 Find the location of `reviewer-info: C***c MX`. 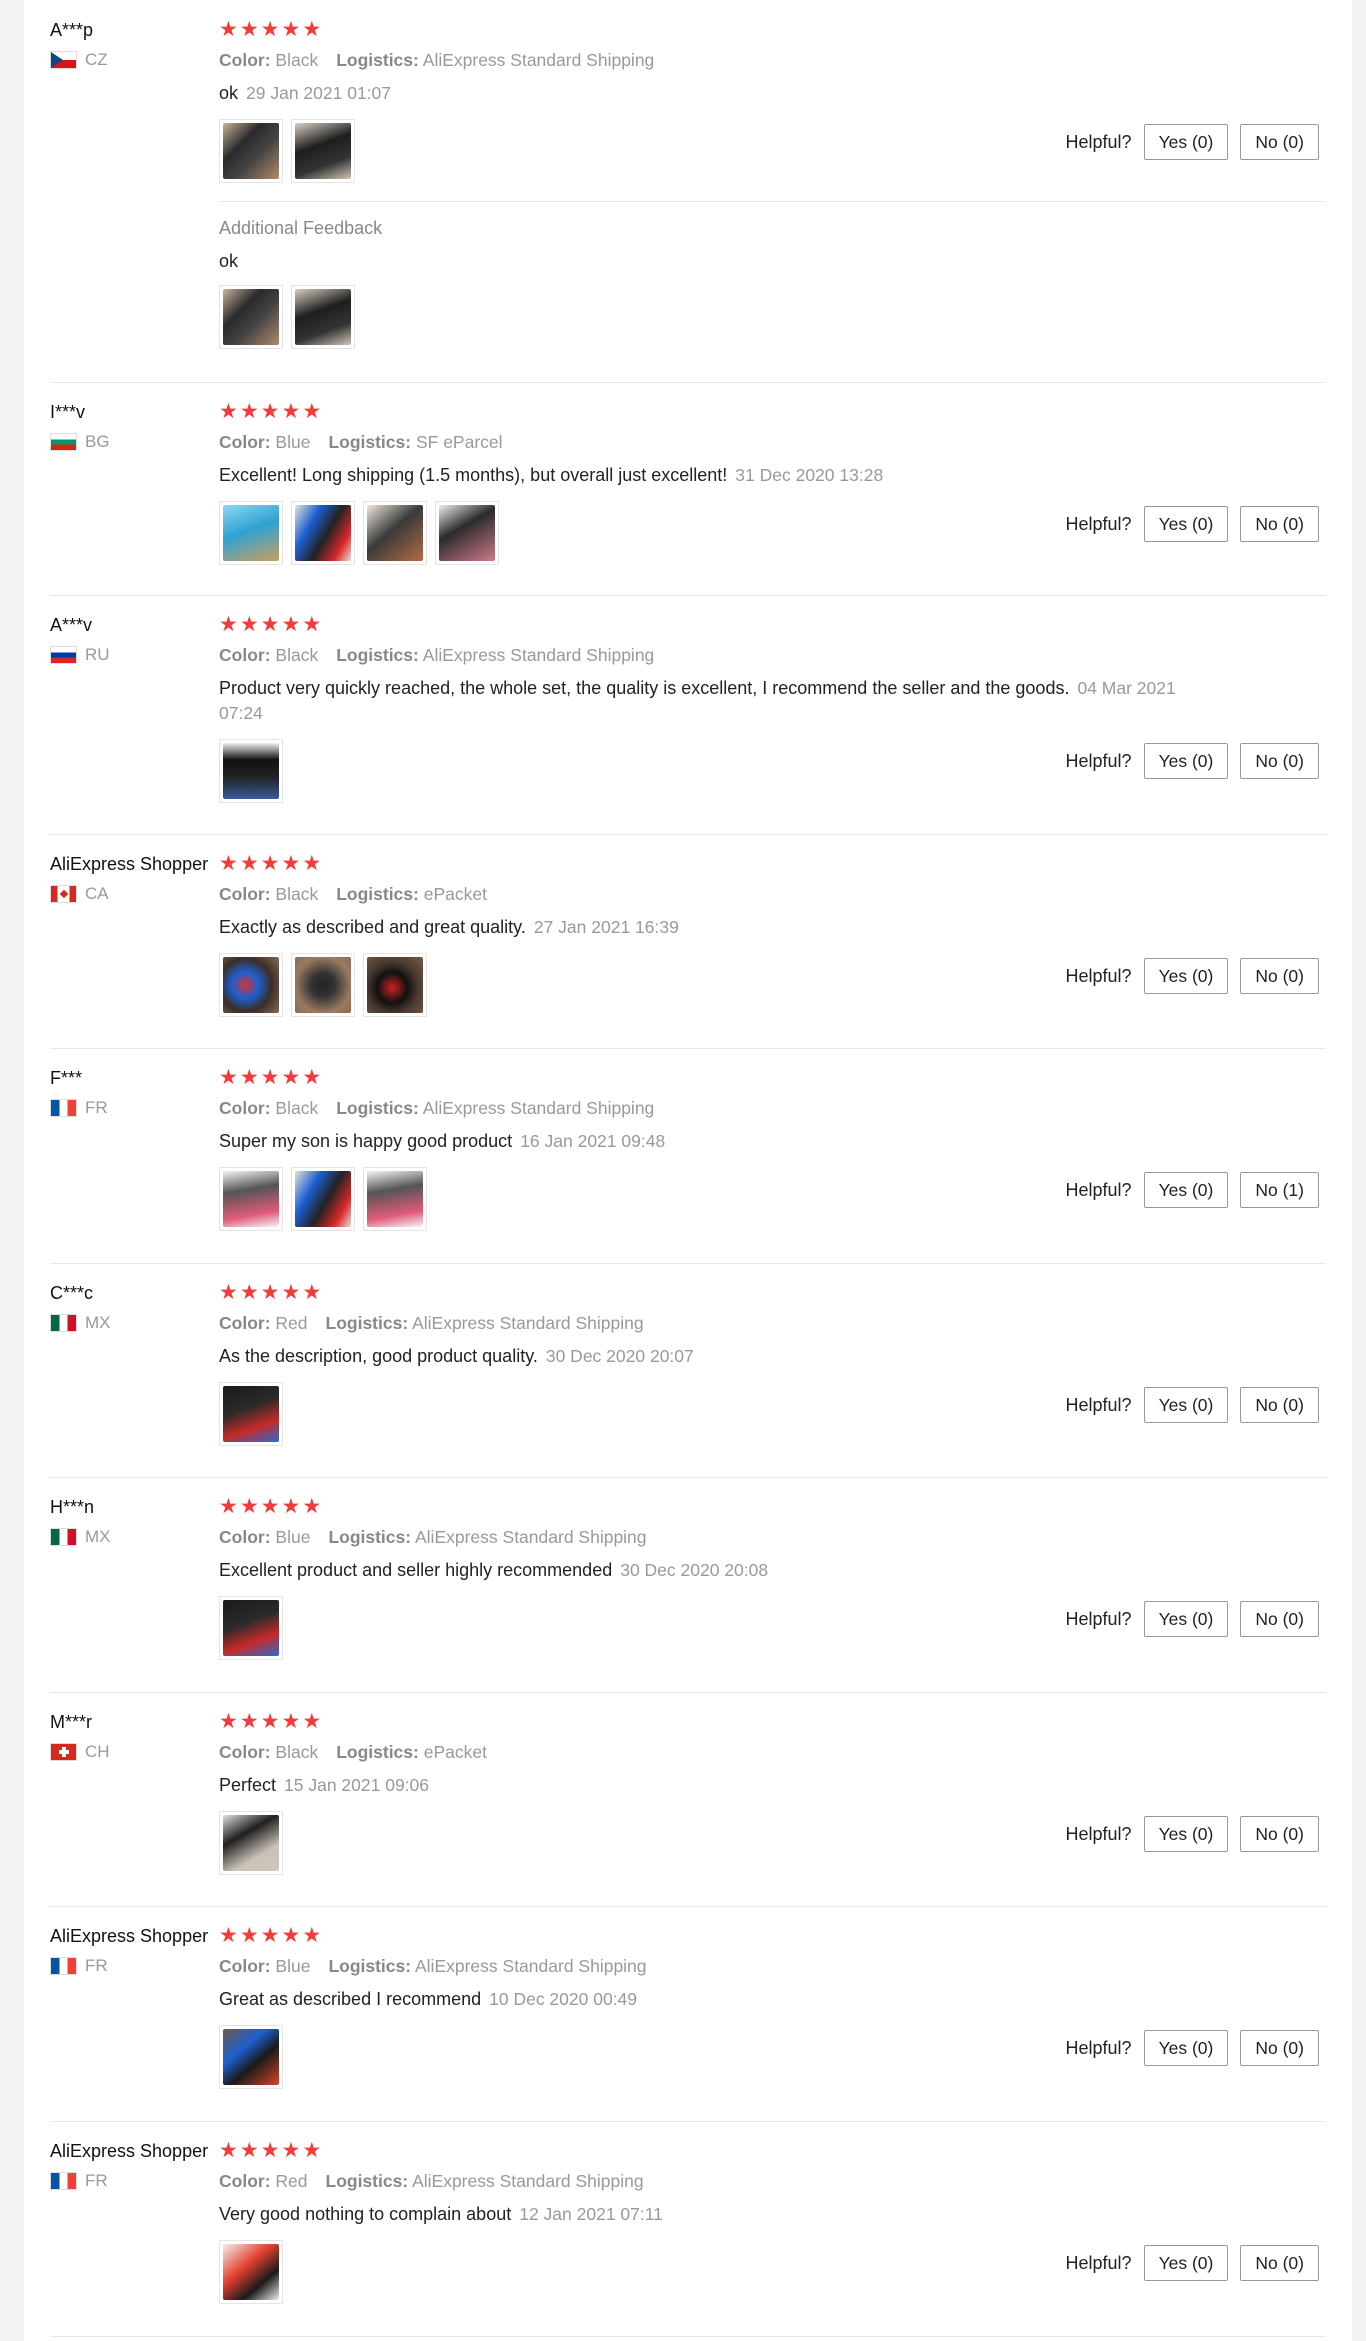

reviewer-info: C***c MX is located at coordinates (135, 1307).